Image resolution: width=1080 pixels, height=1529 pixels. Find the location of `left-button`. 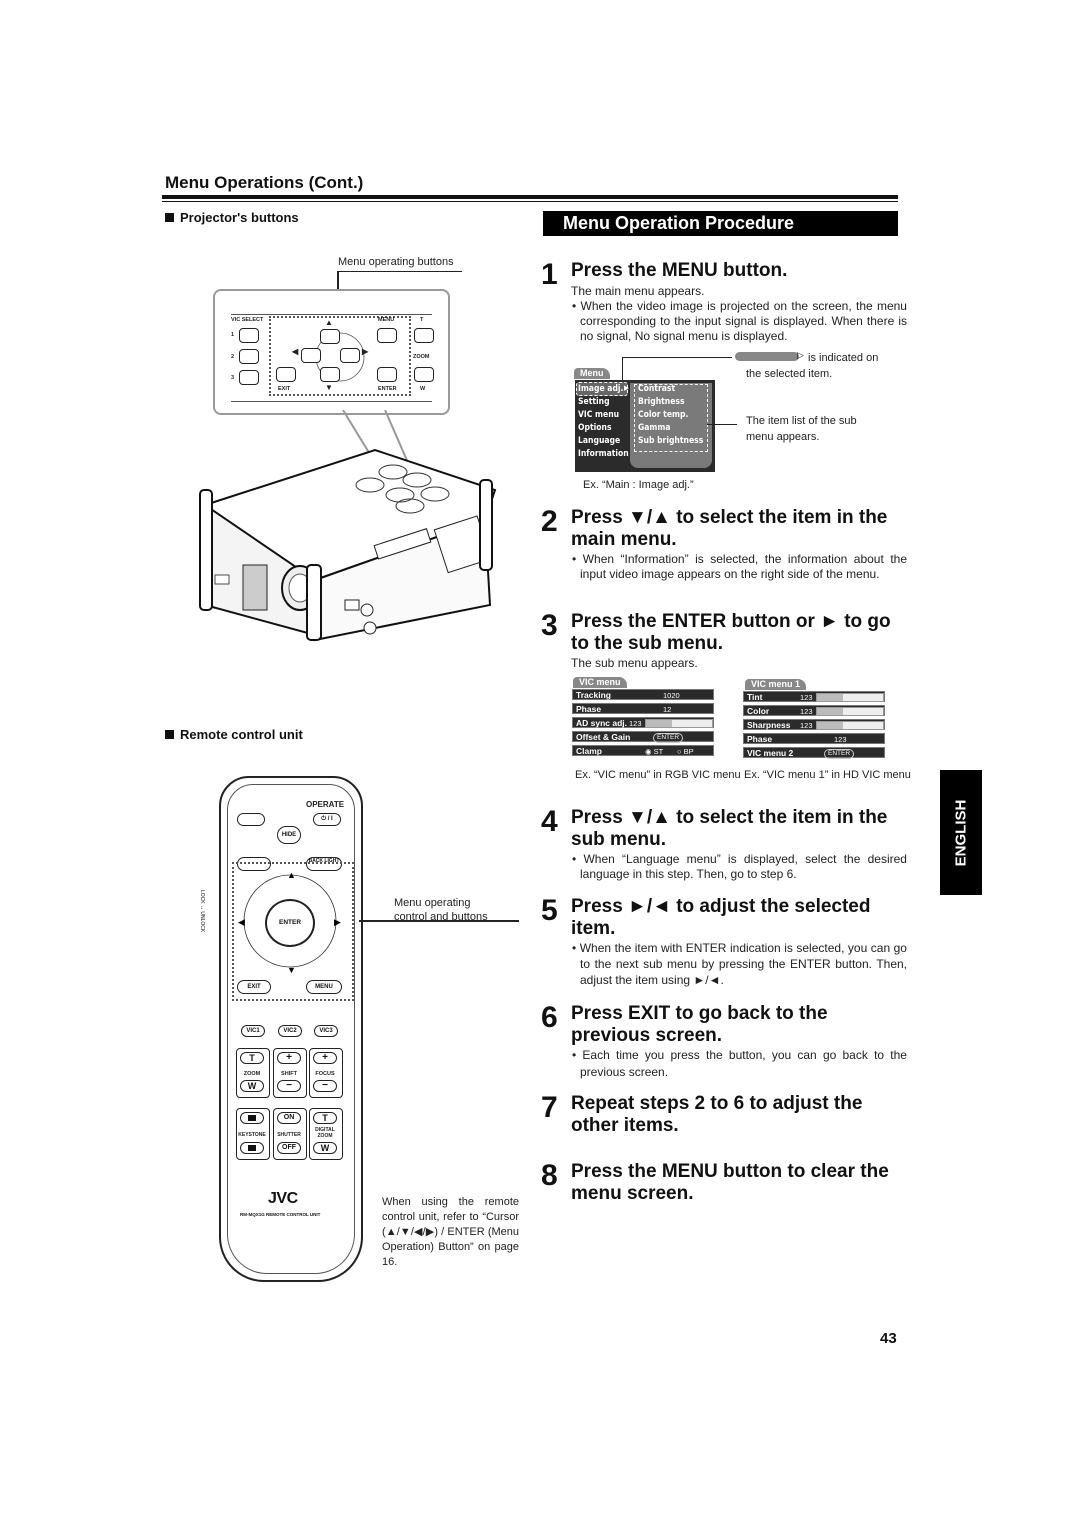

left-button is located at coordinates (311, 355).